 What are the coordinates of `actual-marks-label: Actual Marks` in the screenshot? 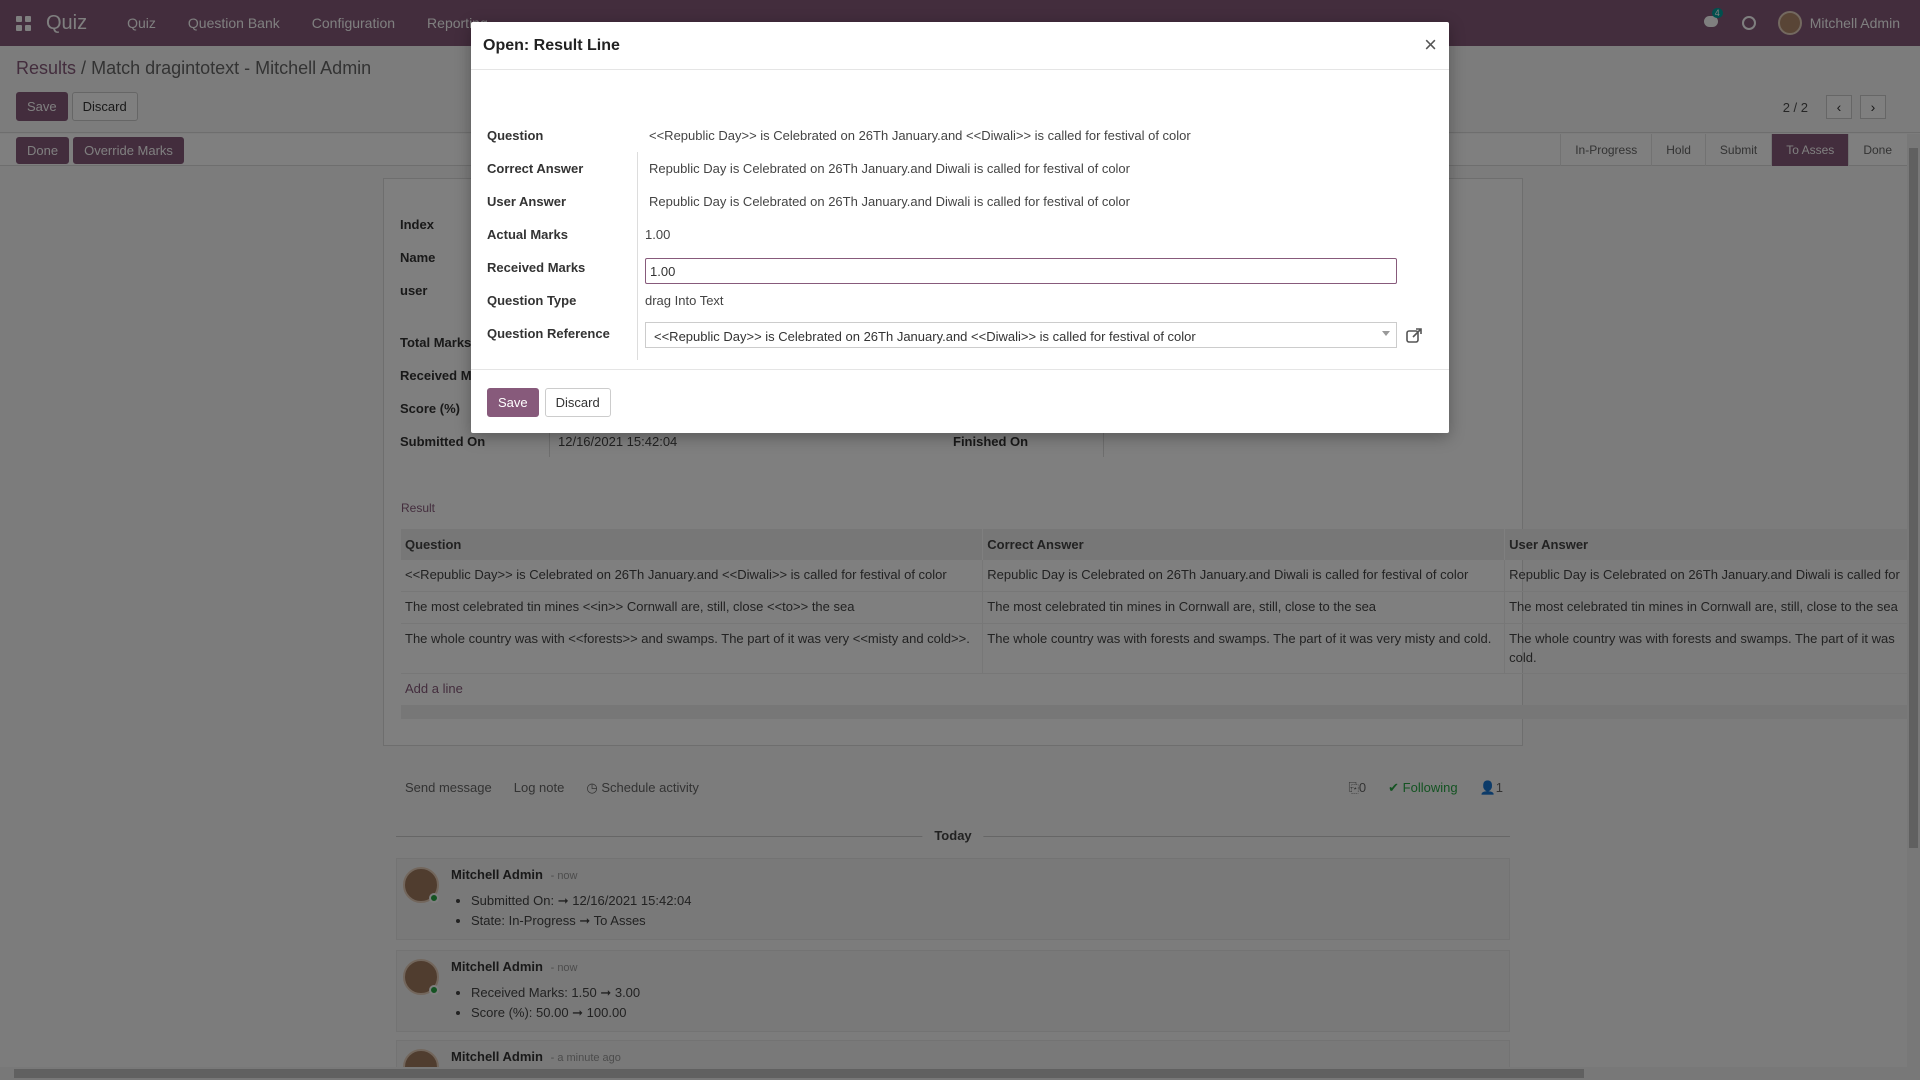 It's located at (527, 234).